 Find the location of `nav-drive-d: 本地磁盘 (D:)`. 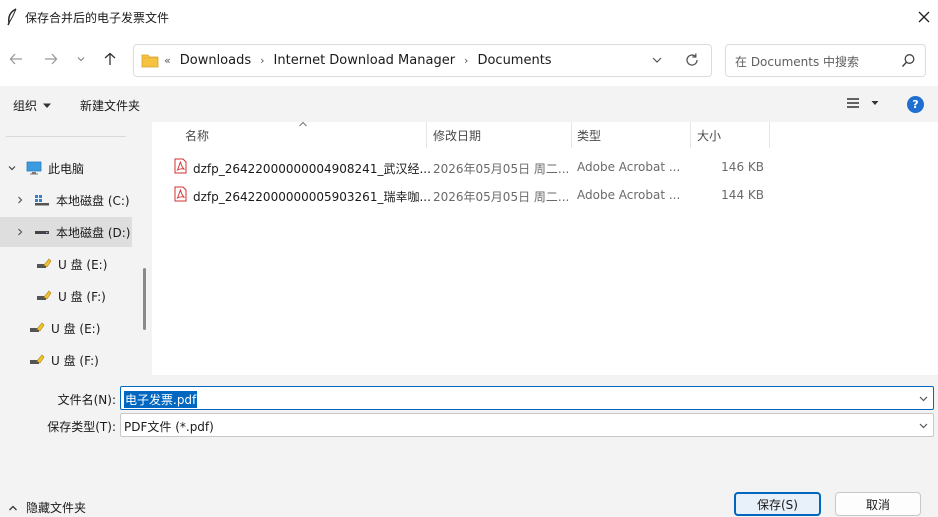

nav-drive-d: 本地磁盘 (D:) is located at coordinates (66, 232).